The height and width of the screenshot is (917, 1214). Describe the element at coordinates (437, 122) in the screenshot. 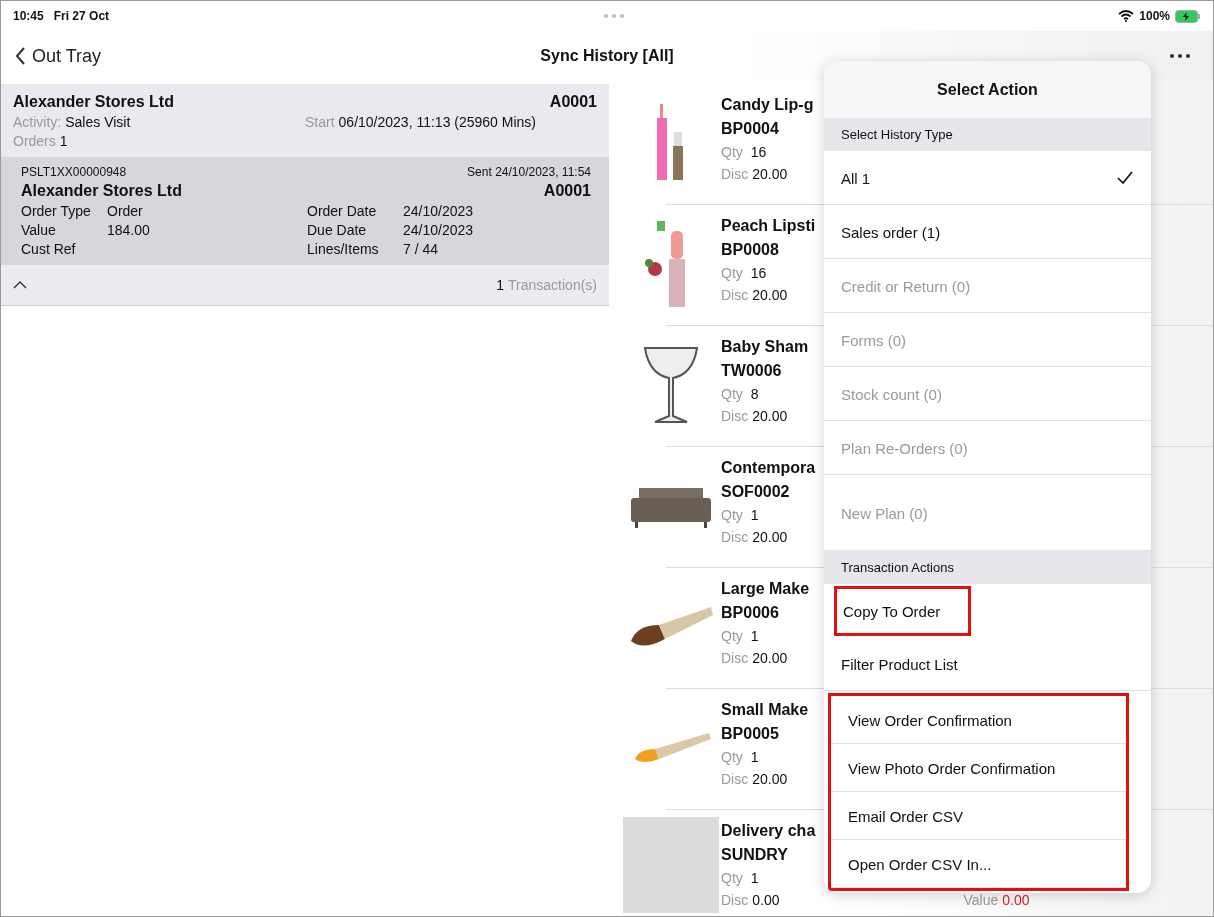

I see `field-value: 06/10/2023, 11:13 (25960 Mins)` at that location.